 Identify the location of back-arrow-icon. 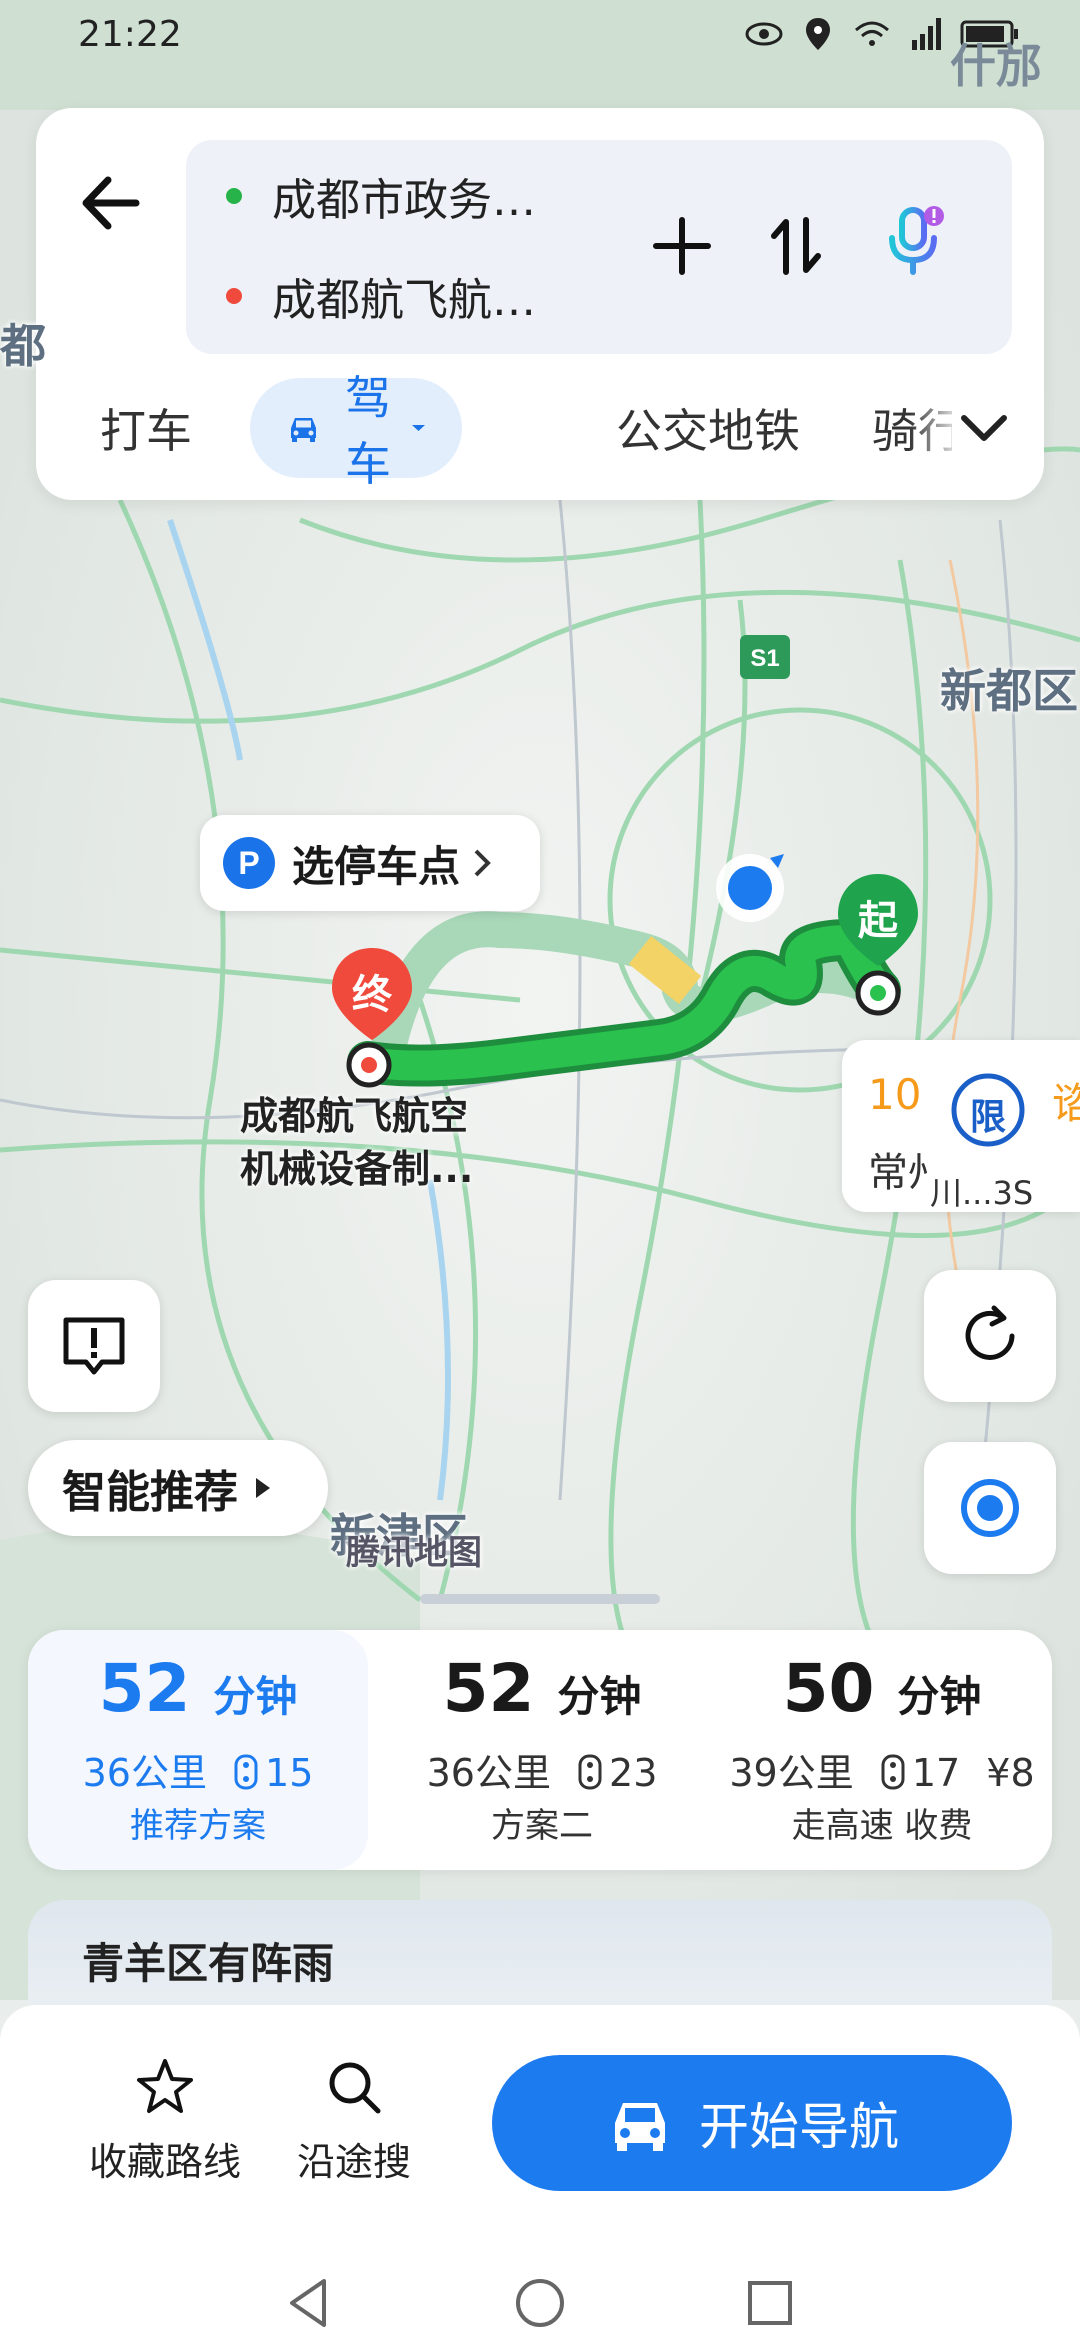
(111, 203).